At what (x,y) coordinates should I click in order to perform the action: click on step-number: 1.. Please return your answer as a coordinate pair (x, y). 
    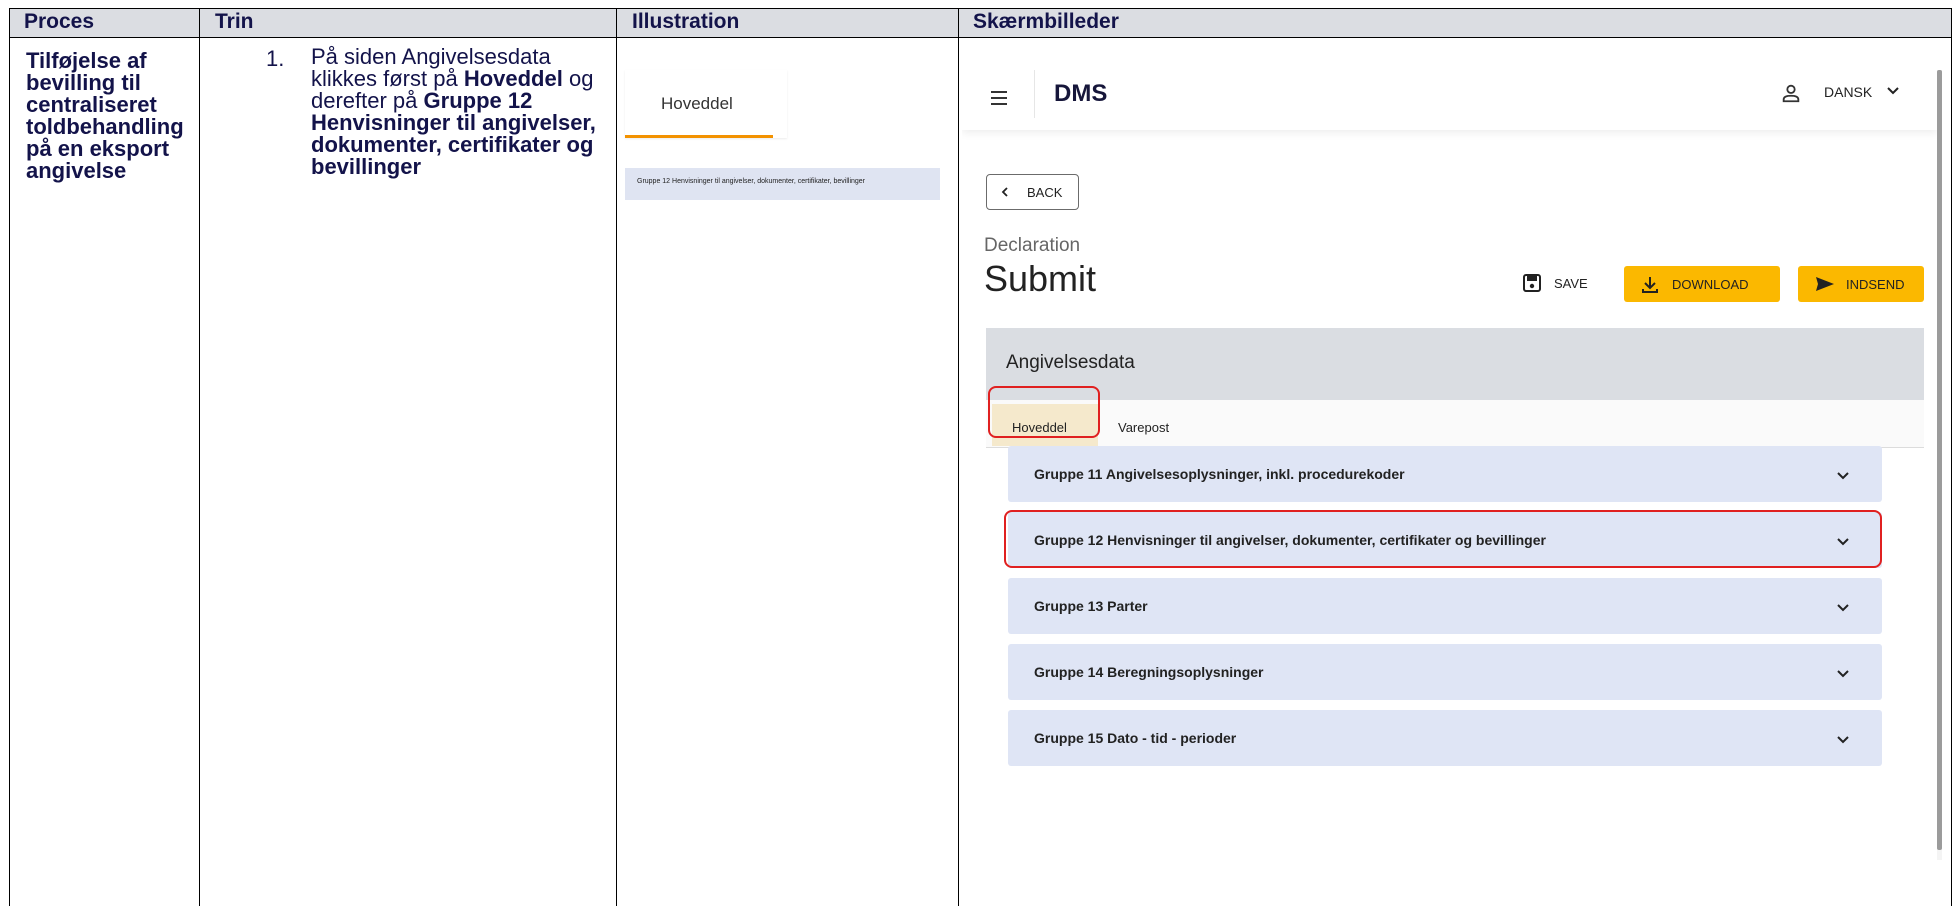
    Looking at the image, I should click on (275, 58).